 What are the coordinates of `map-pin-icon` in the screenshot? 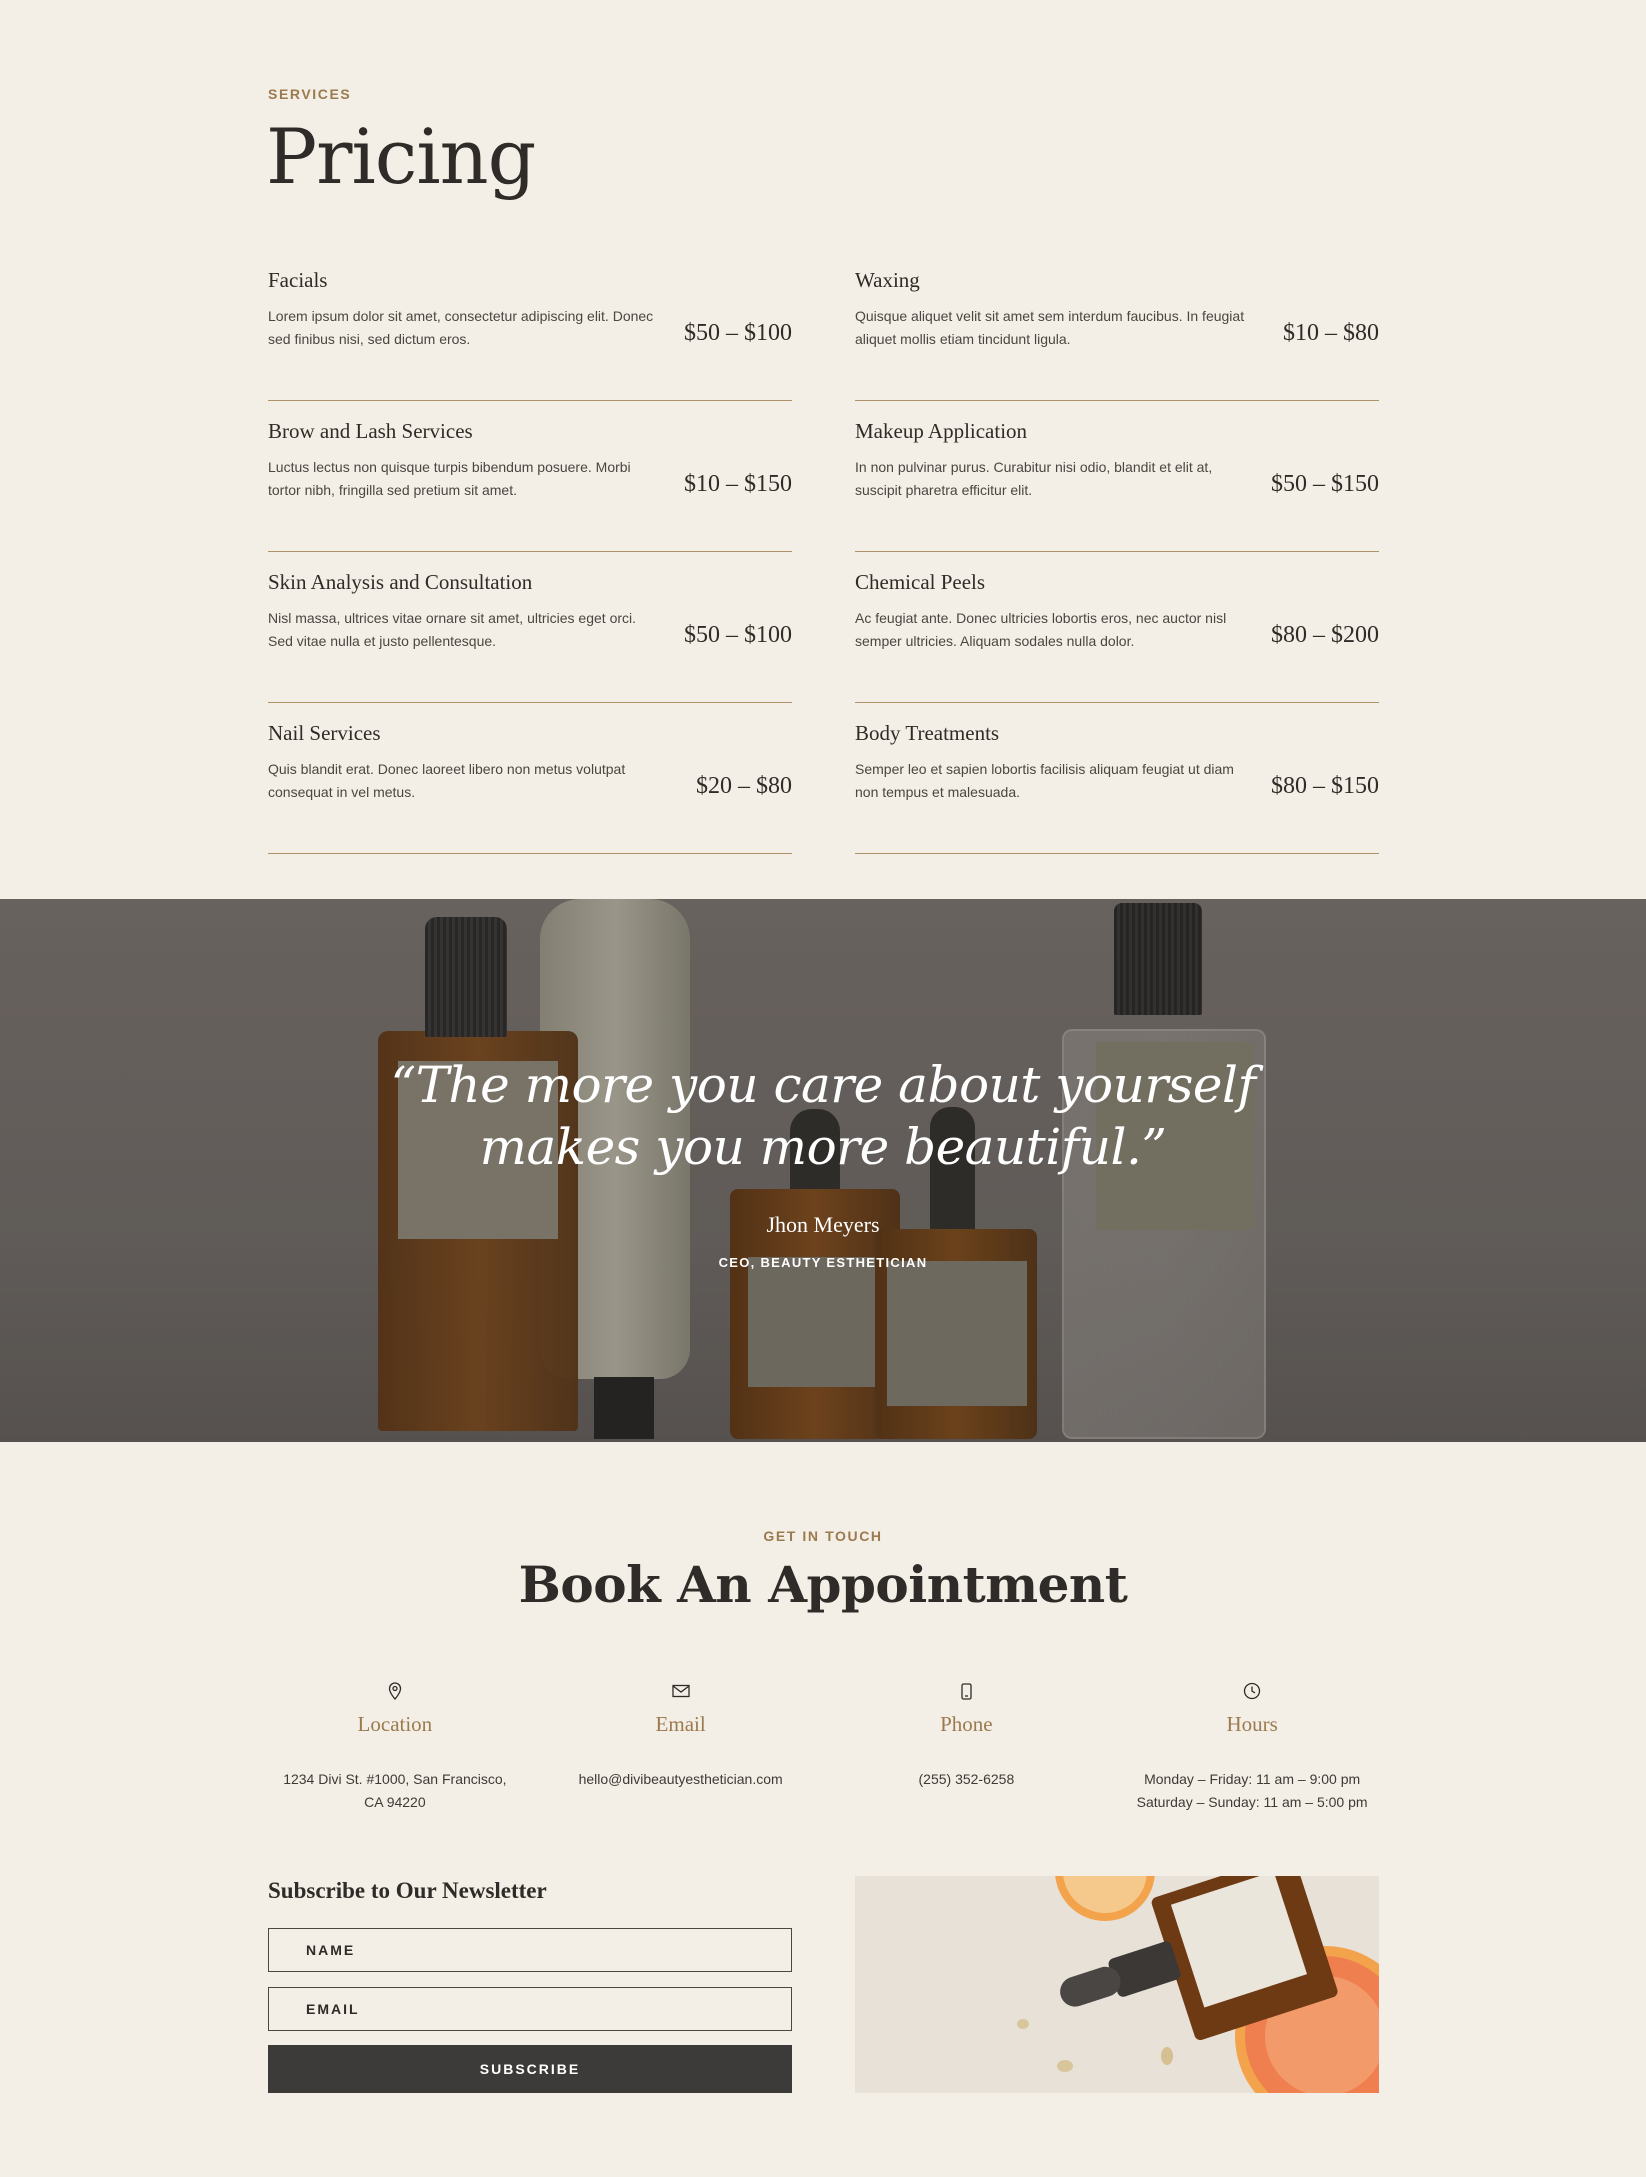 It's located at (395, 1691).